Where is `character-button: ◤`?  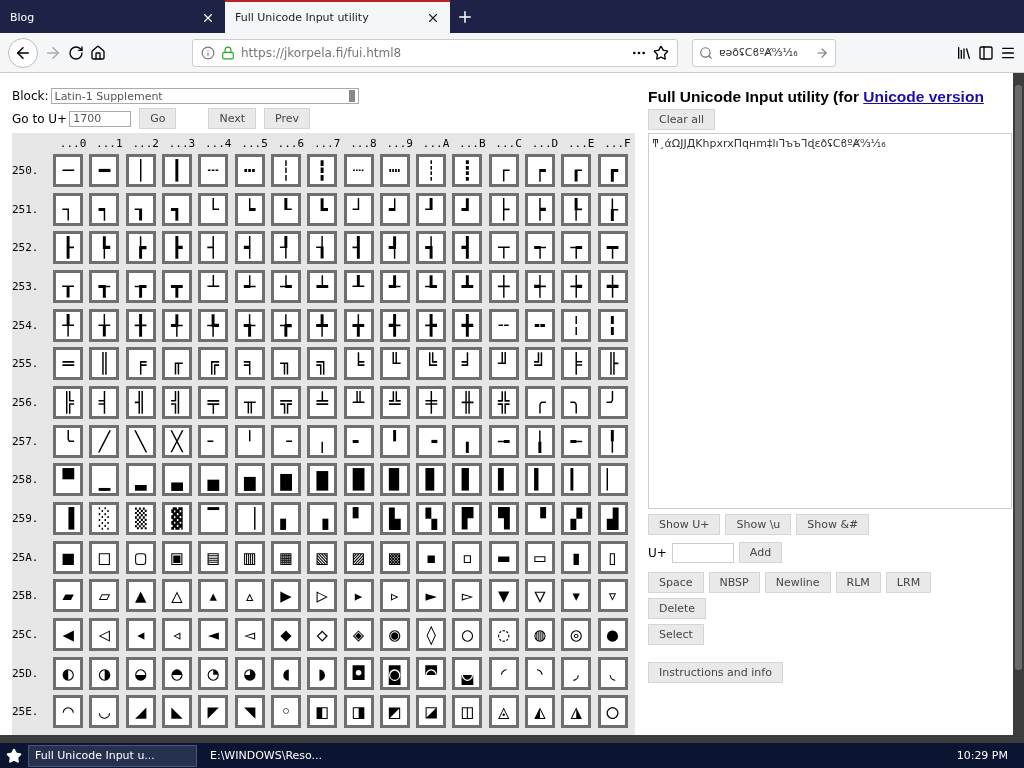
character-button: ◤ is located at coordinates (213, 712).